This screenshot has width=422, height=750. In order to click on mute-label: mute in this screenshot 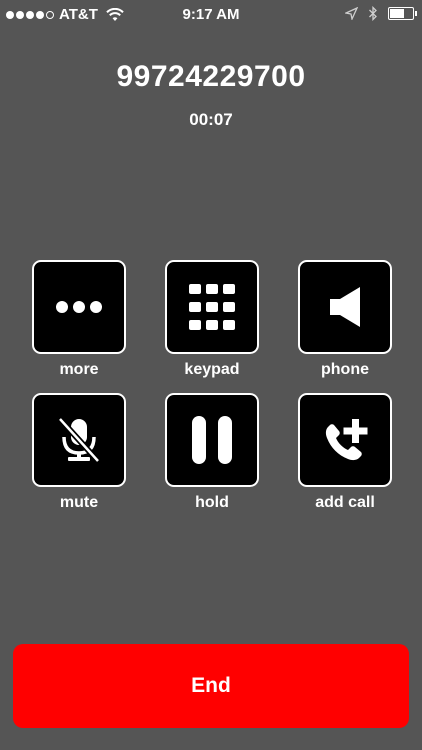, I will do `click(79, 502)`.